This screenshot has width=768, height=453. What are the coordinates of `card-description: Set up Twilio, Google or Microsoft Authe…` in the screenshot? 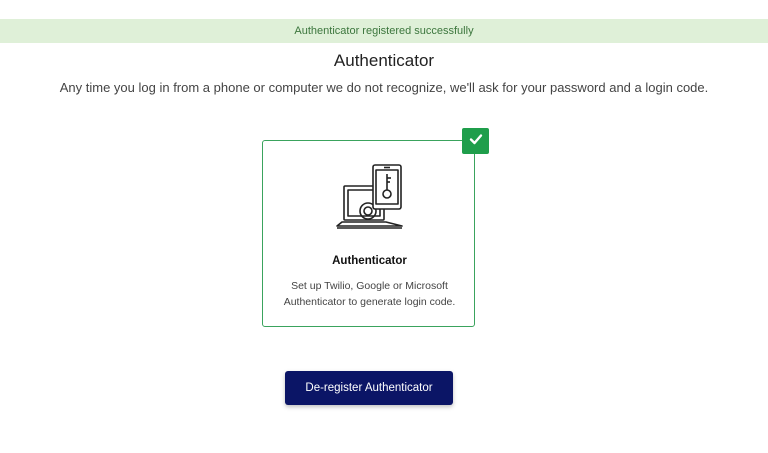 It's located at (369, 294).